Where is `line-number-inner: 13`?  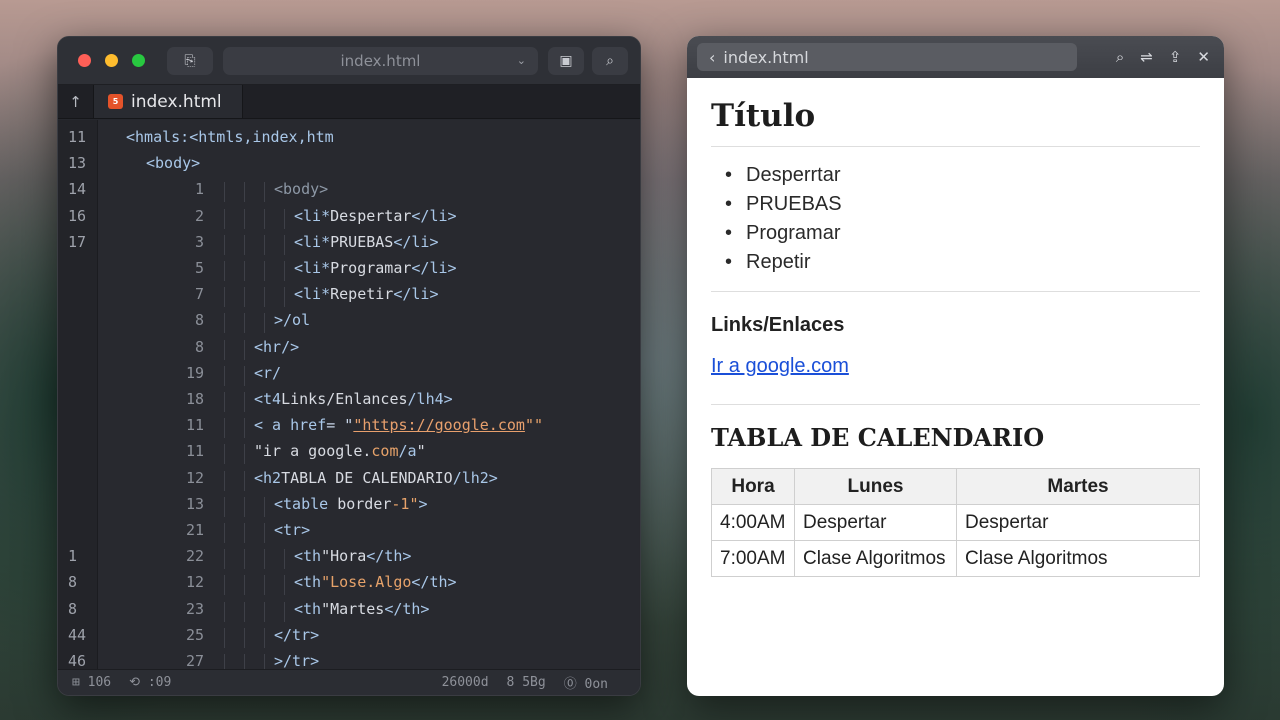 line-number-inner: 13 is located at coordinates (194, 503).